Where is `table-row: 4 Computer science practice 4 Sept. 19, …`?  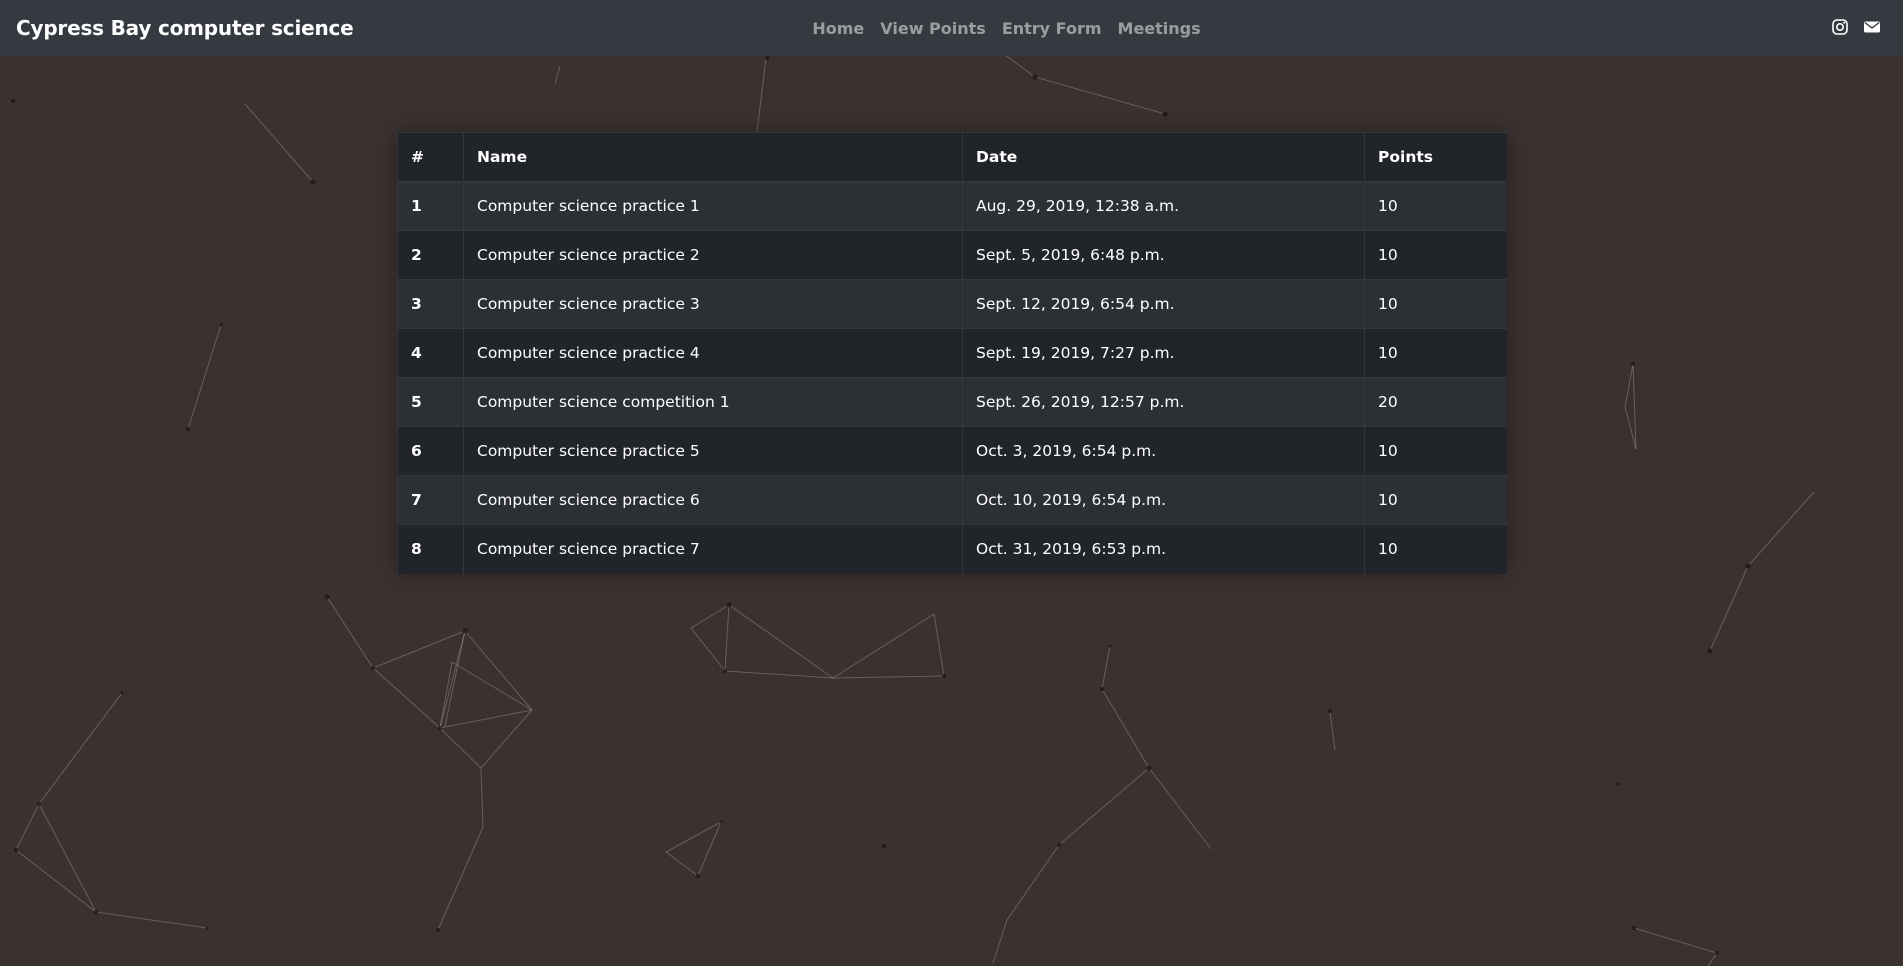 table-row: 4 Computer science practice 4 Sept. 19, … is located at coordinates (952, 353).